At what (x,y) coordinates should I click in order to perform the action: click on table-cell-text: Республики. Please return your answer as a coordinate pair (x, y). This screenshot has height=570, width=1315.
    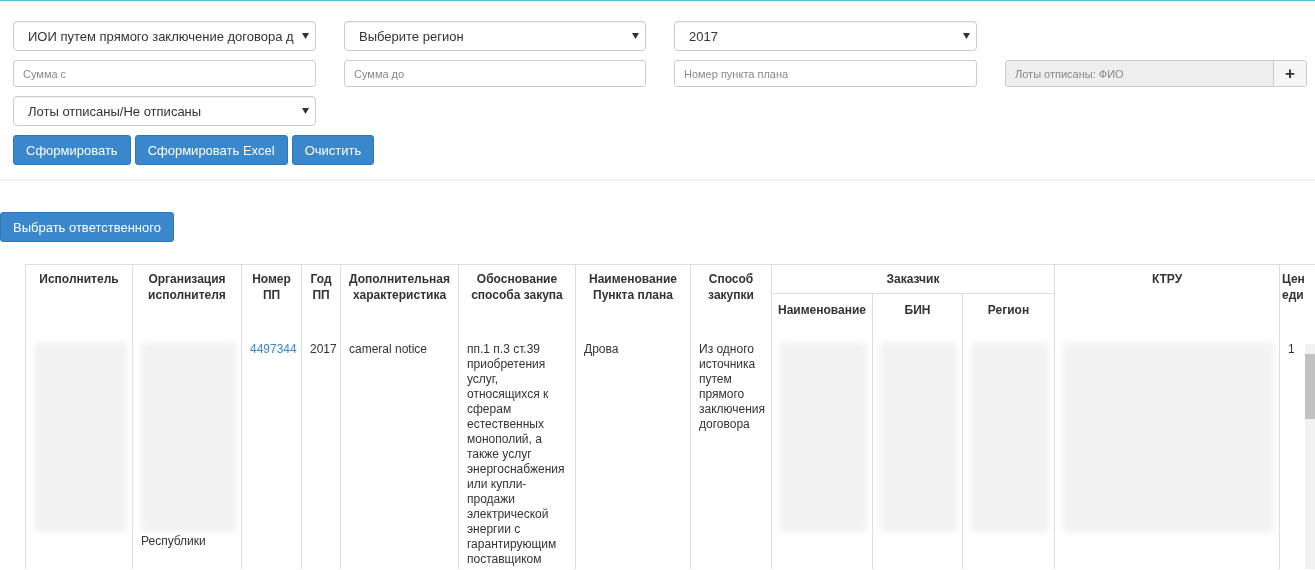
    Looking at the image, I should click on (174, 541).